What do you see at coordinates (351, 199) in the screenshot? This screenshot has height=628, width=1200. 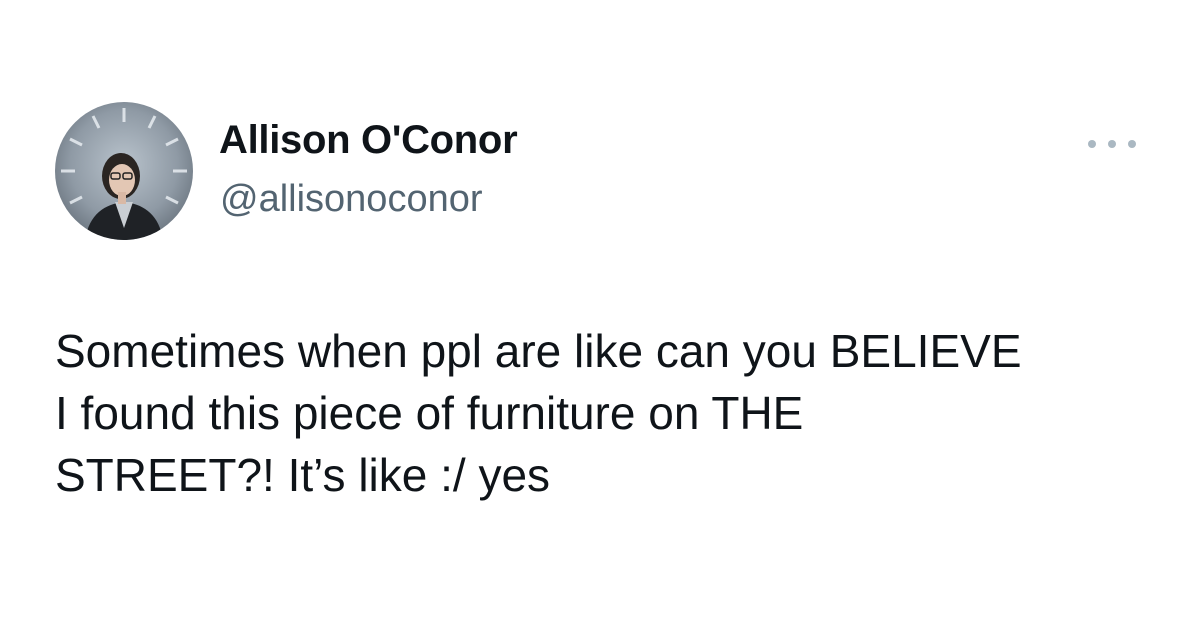 I see `author-handle: @allisonoconor` at bounding box center [351, 199].